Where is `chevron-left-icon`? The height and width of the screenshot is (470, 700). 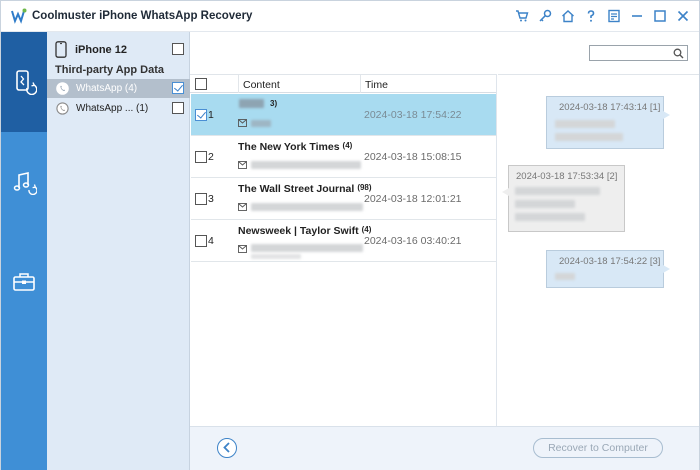
chevron-left-icon is located at coordinates (226, 447).